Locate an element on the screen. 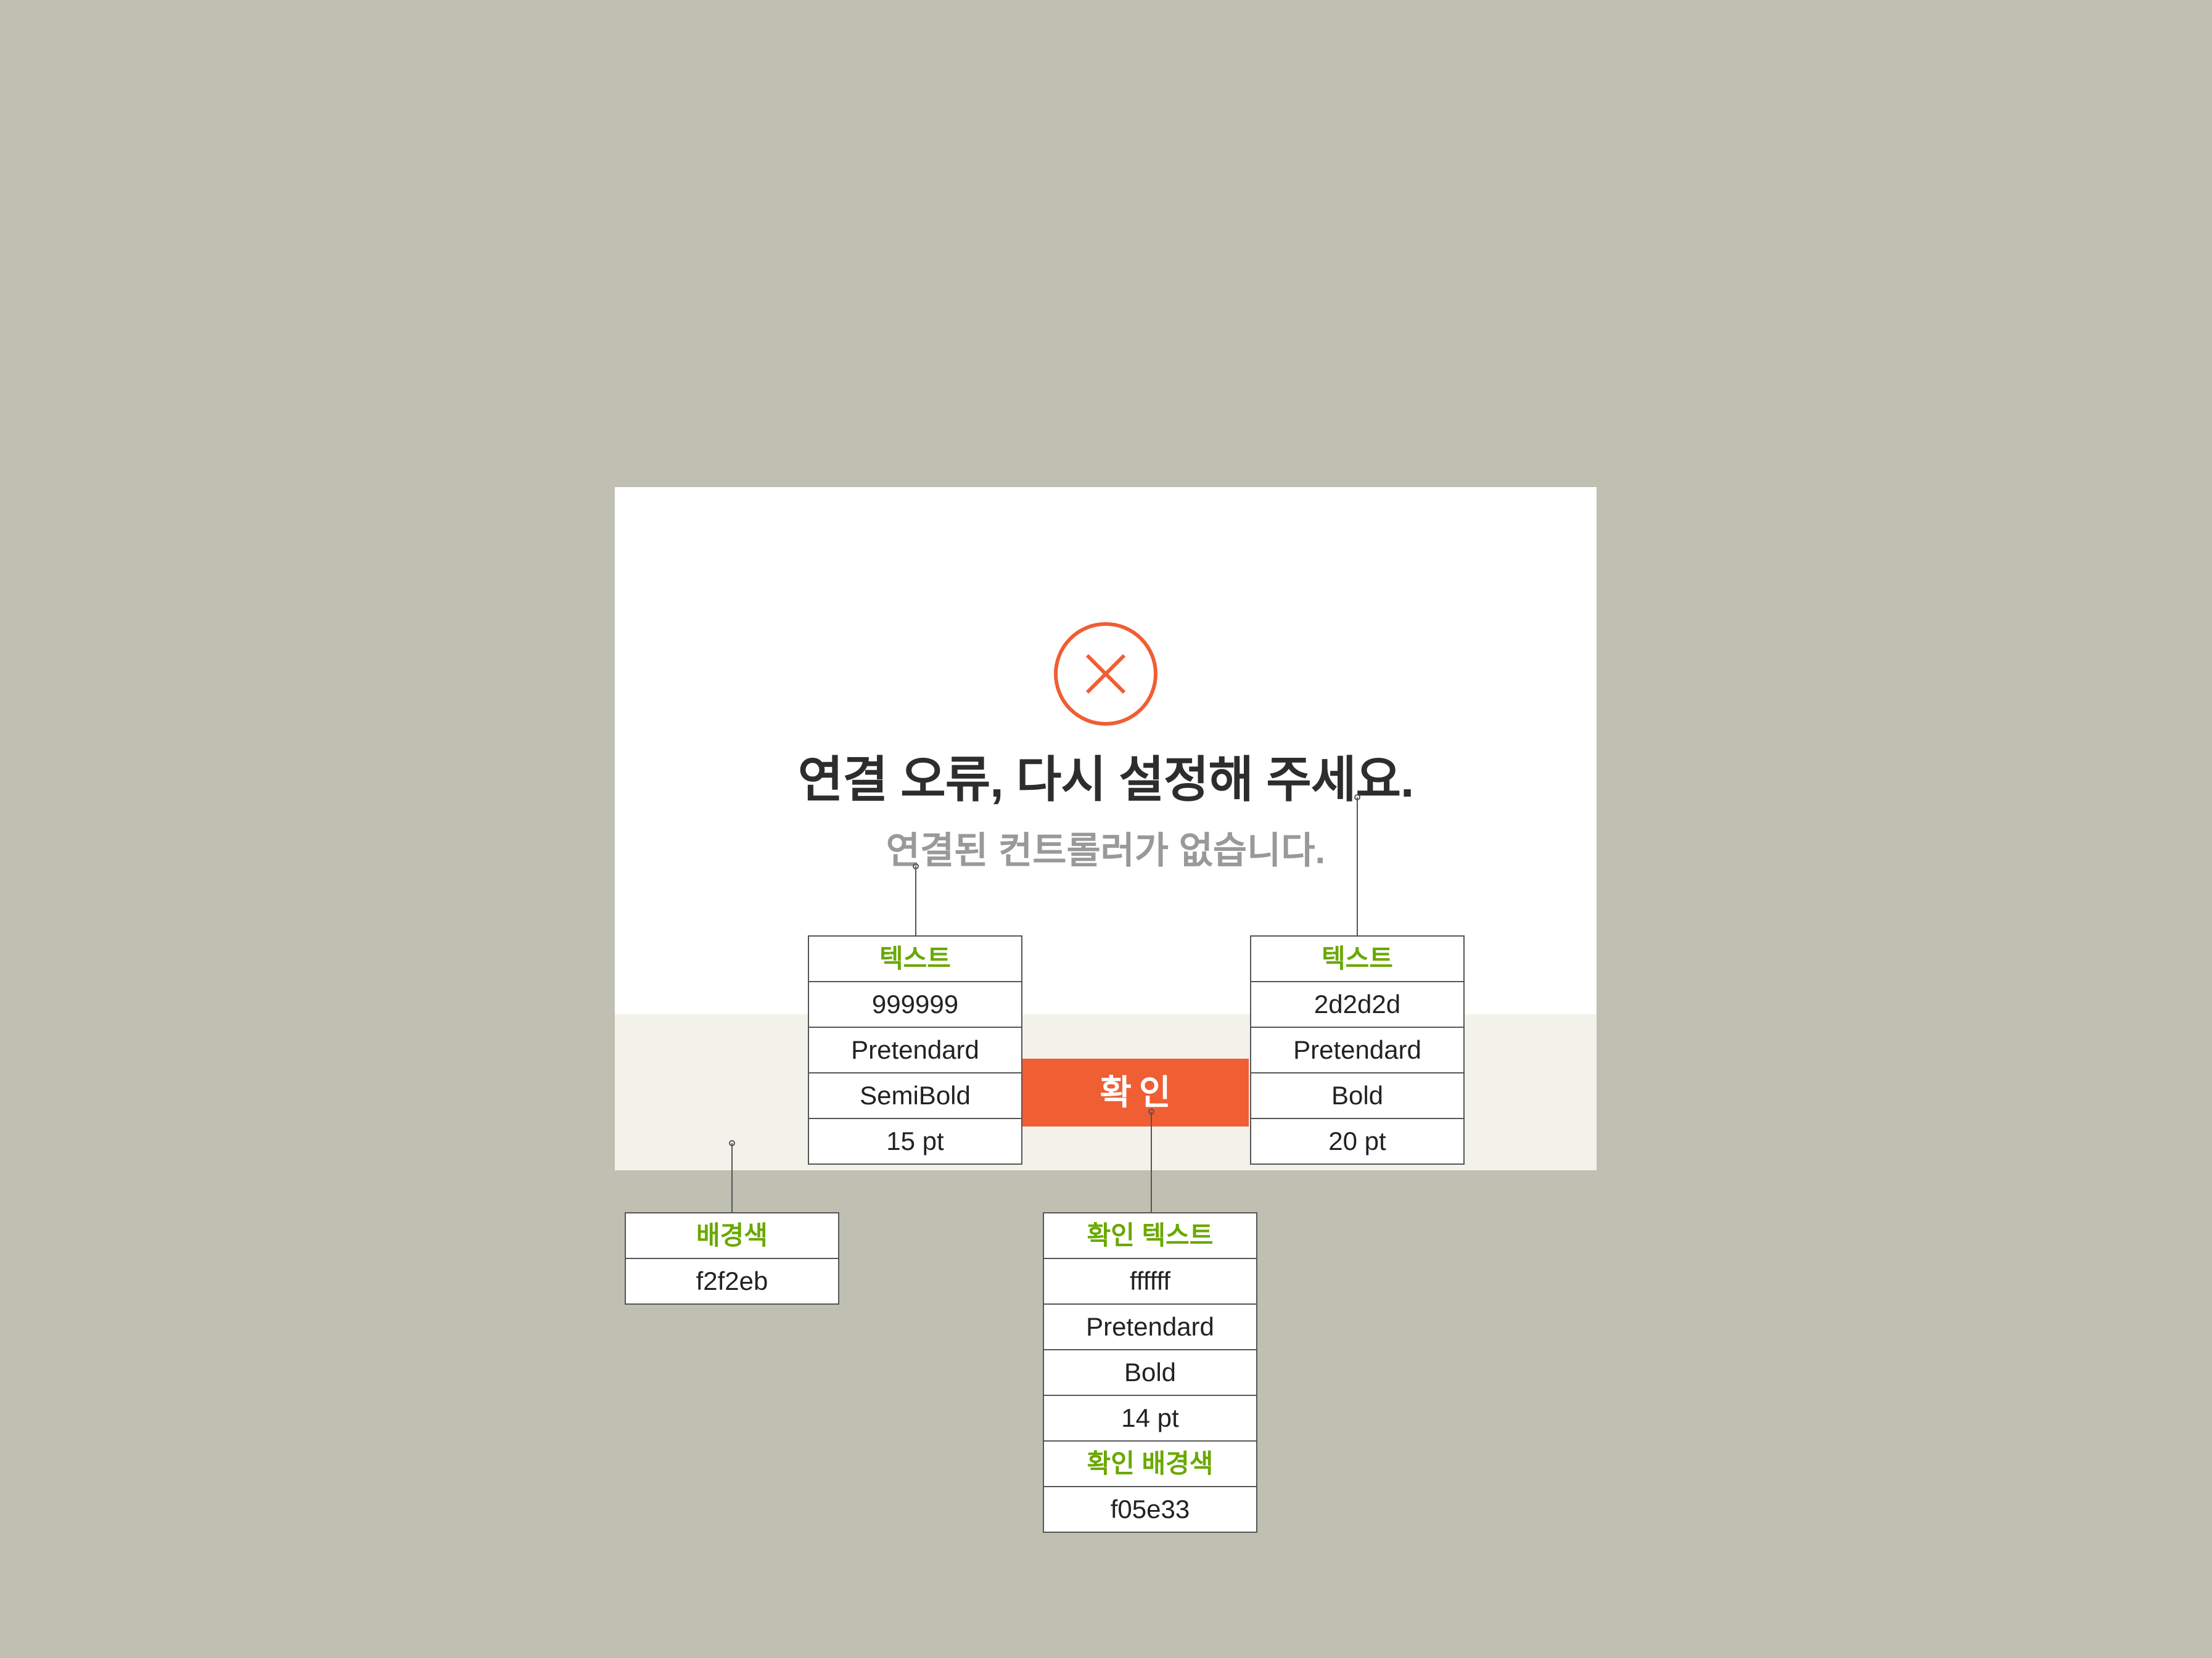 The image size is (2212, 1658). background-spec-table: 배경색 f2f2eb is located at coordinates (732, 1258).